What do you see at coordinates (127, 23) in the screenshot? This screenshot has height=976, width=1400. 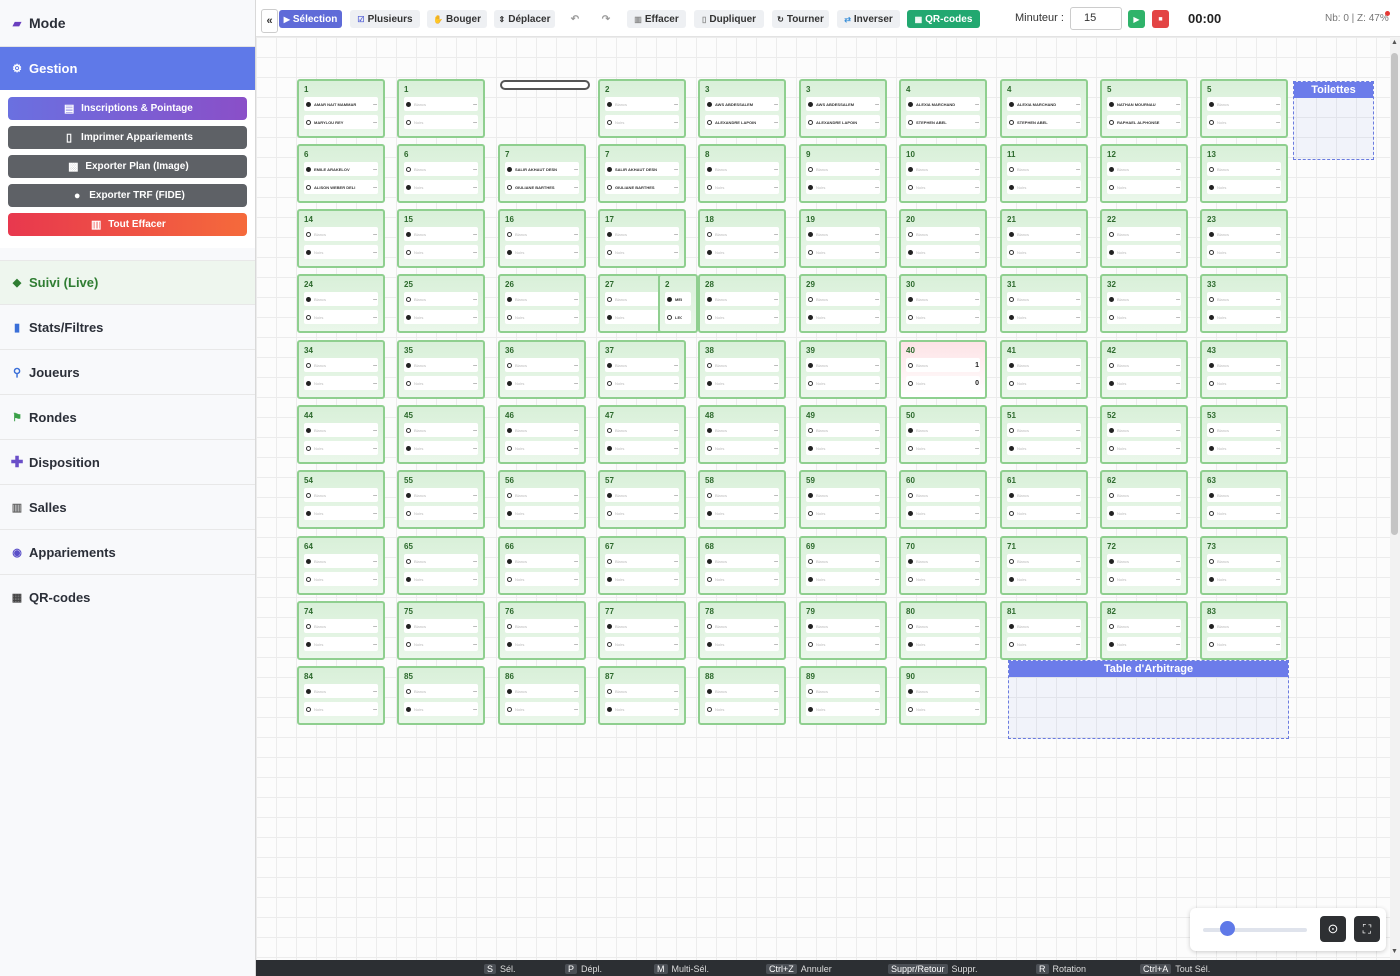 I see `sidebar-mode-header: ▰ Mode` at bounding box center [127, 23].